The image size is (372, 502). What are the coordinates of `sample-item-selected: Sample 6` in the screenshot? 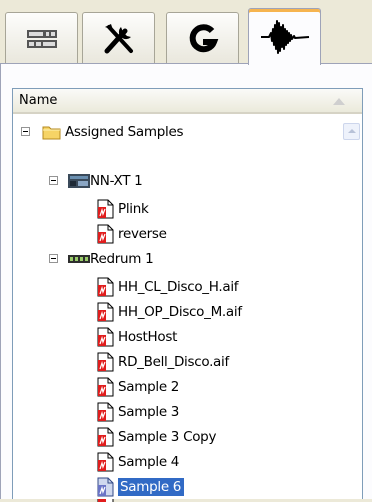 It's located at (140, 487).